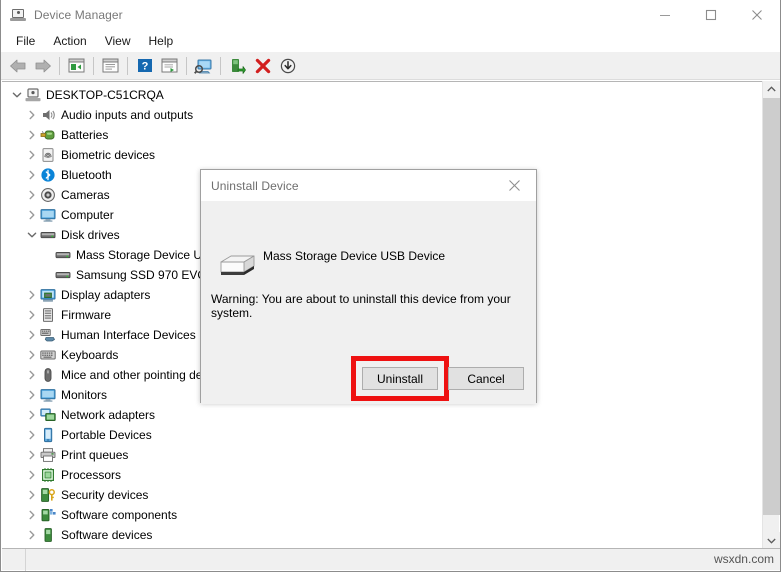 This screenshot has width=781, height=572. Describe the element at coordinates (380, 475) in the screenshot. I see `tree-item: Processors` at that location.